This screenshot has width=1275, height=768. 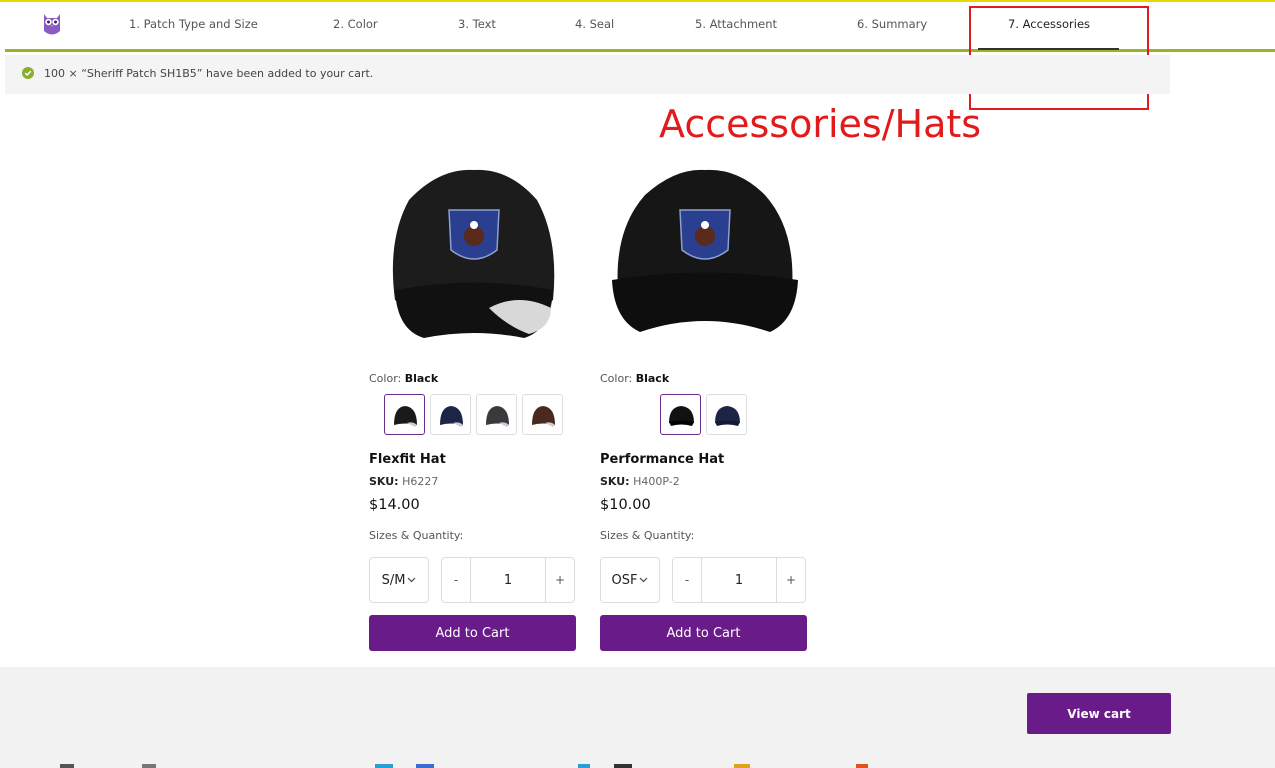 I want to click on product-price: $14.00, so click(x=394, y=505).